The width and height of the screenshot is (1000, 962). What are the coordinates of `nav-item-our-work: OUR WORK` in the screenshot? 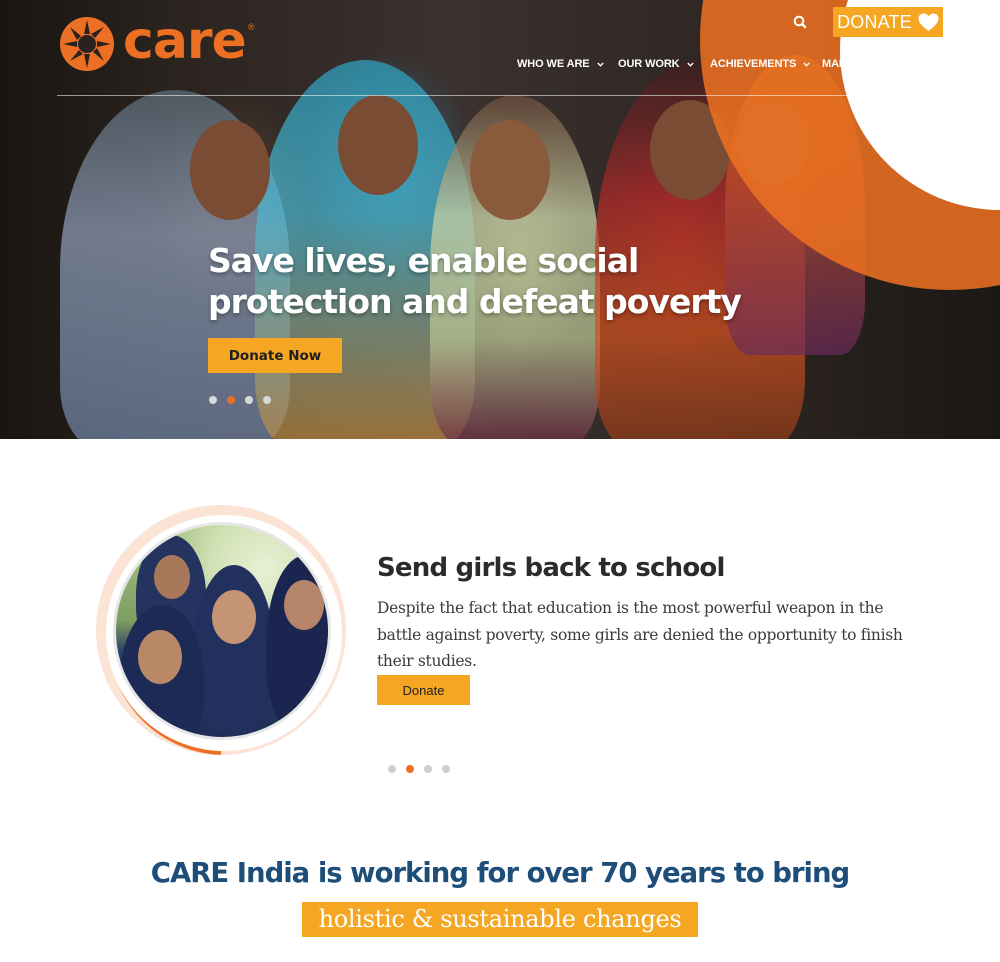 It's located at (656, 64).